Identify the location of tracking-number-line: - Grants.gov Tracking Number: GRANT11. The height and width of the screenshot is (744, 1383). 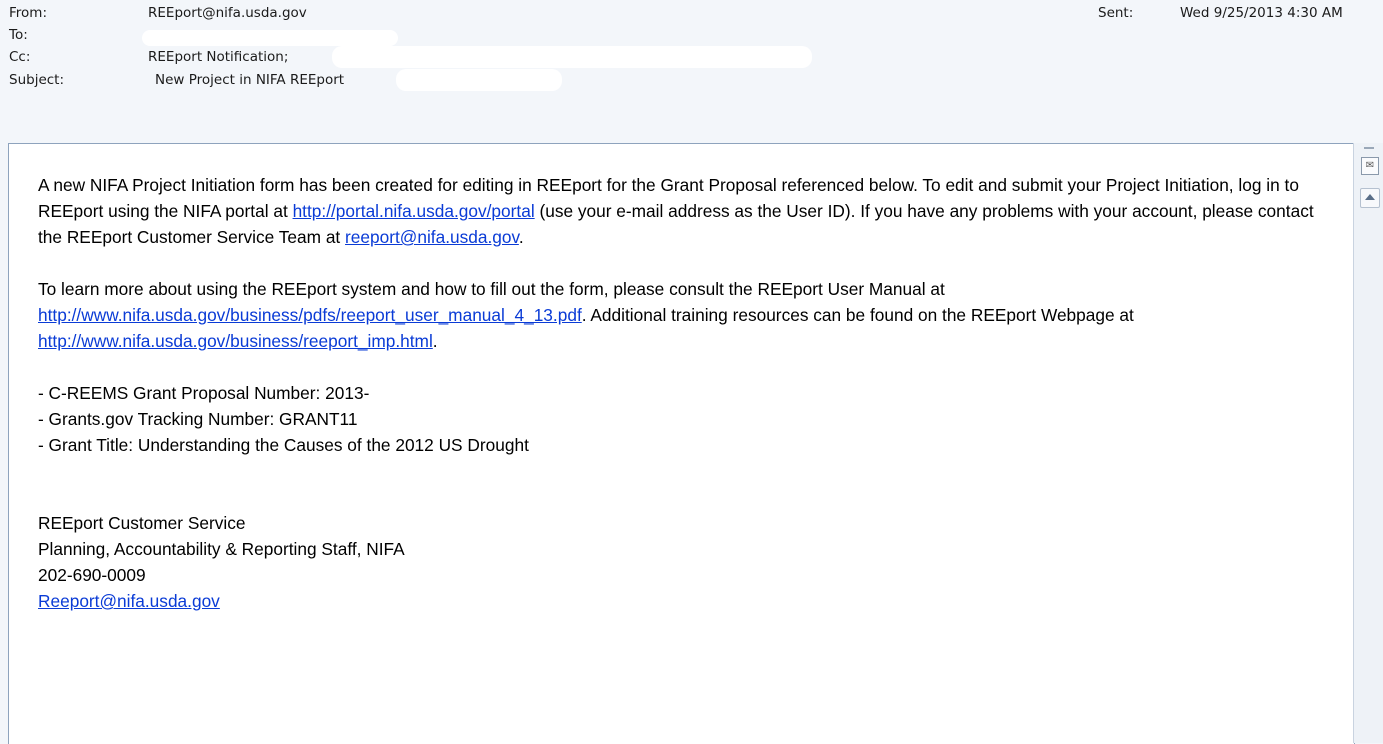
(198, 419).